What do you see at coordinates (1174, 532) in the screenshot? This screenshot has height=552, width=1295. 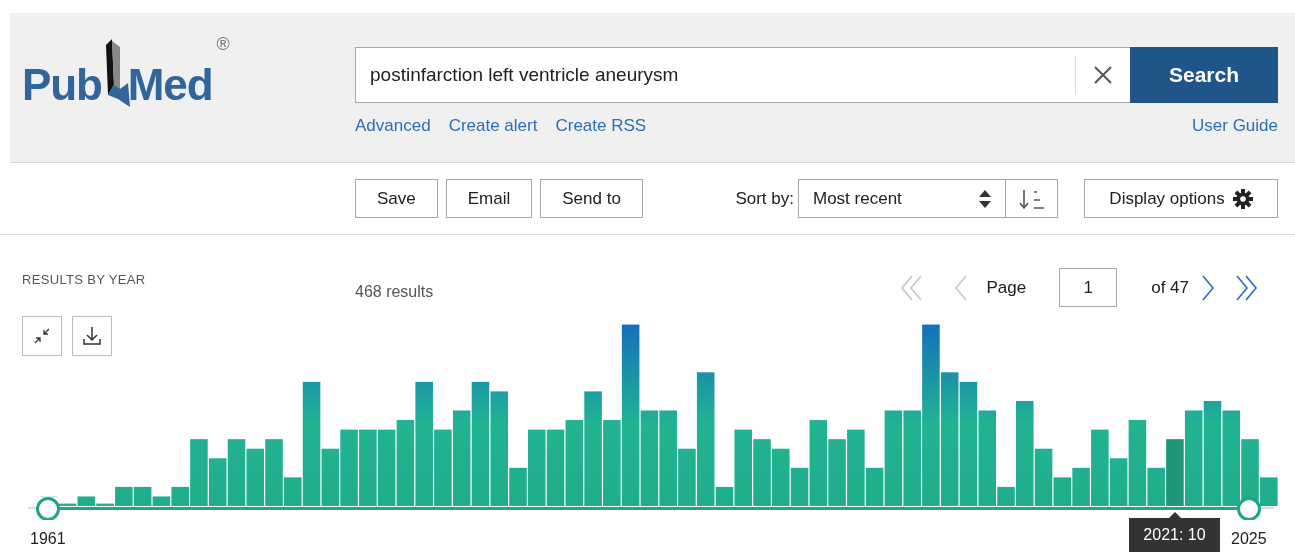 I see `bar-tooltip: 2021: 10` at bounding box center [1174, 532].